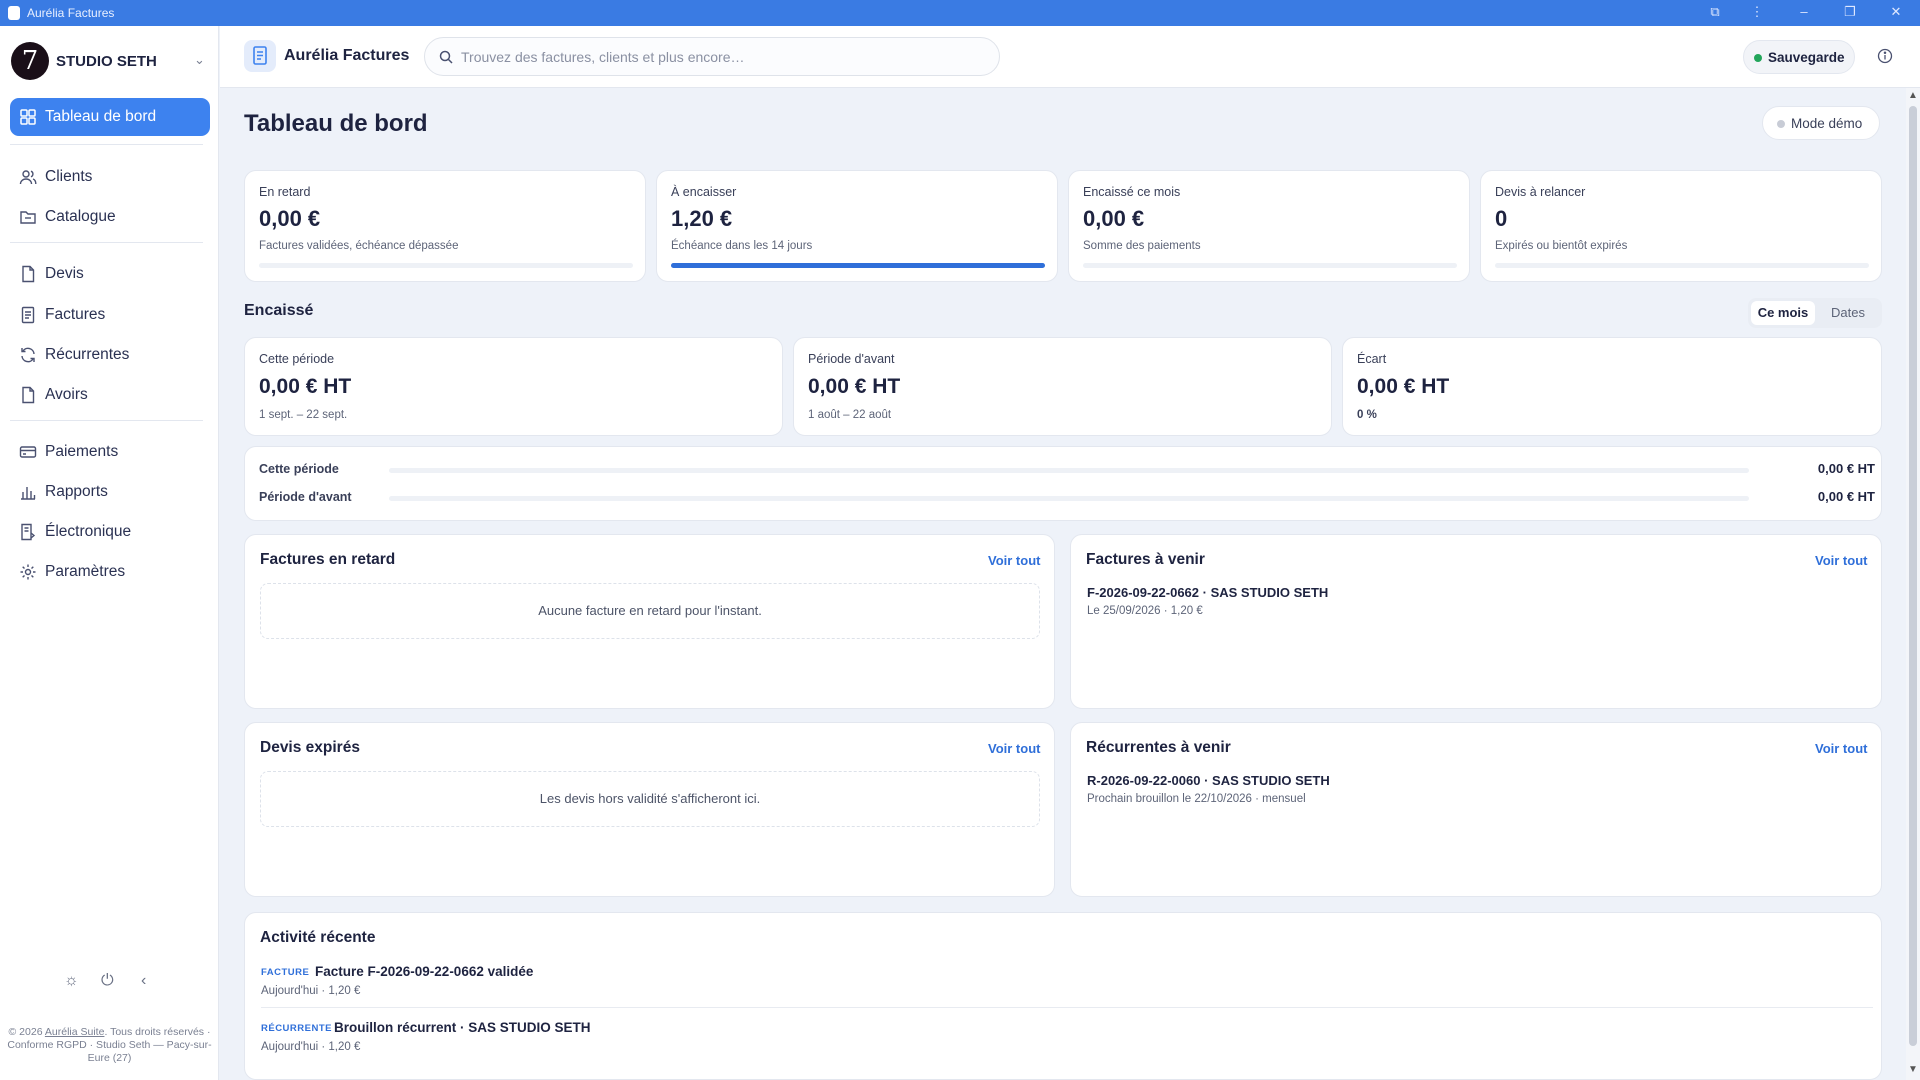 The height and width of the screenshot is (1080, 1920). I want to click on scroll-down-icon: ▼, so click(1913, 1069).